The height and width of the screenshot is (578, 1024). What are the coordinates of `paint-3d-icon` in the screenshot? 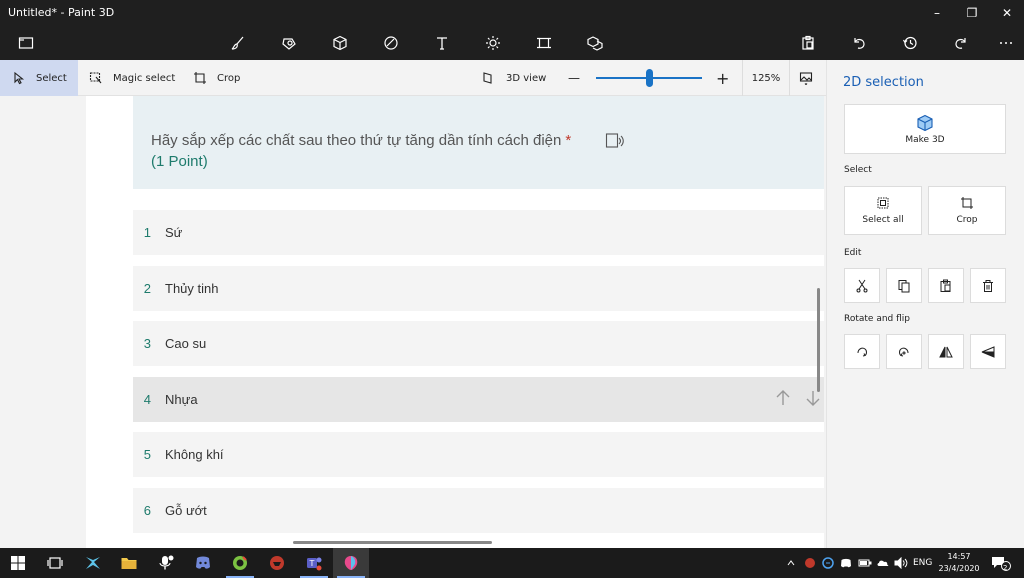 It's located at (351, 563).